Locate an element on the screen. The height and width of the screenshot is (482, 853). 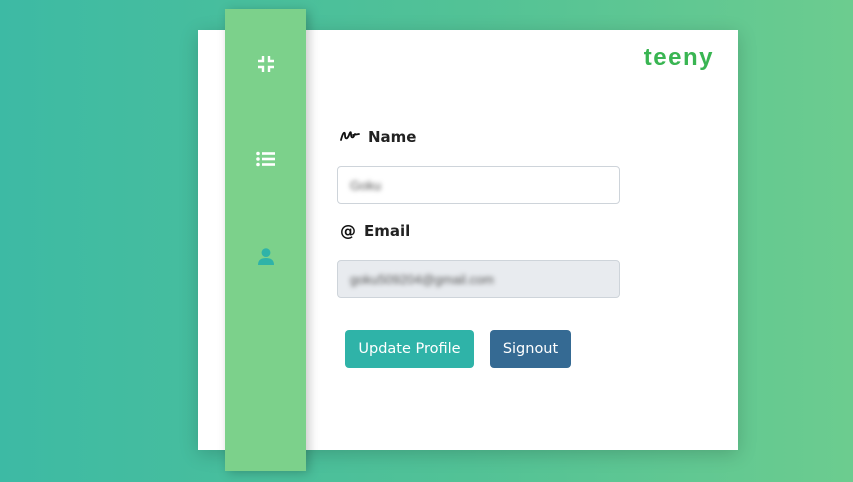
name-field: Goku is located at coordinates (478, 185).